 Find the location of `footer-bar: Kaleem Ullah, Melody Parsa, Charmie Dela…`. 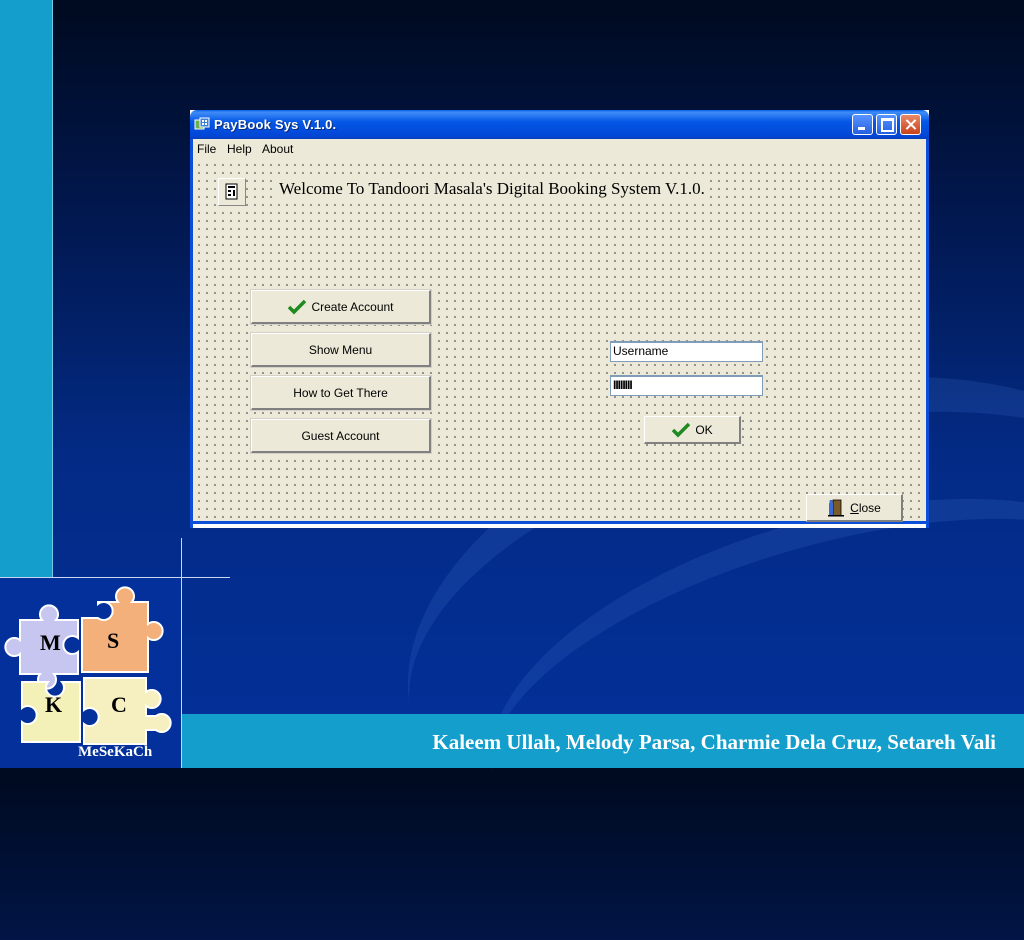

footer-bar: Kaleem Ullah, Melody Parsa, Charmie Dela… is located at coordinates (603, 741).